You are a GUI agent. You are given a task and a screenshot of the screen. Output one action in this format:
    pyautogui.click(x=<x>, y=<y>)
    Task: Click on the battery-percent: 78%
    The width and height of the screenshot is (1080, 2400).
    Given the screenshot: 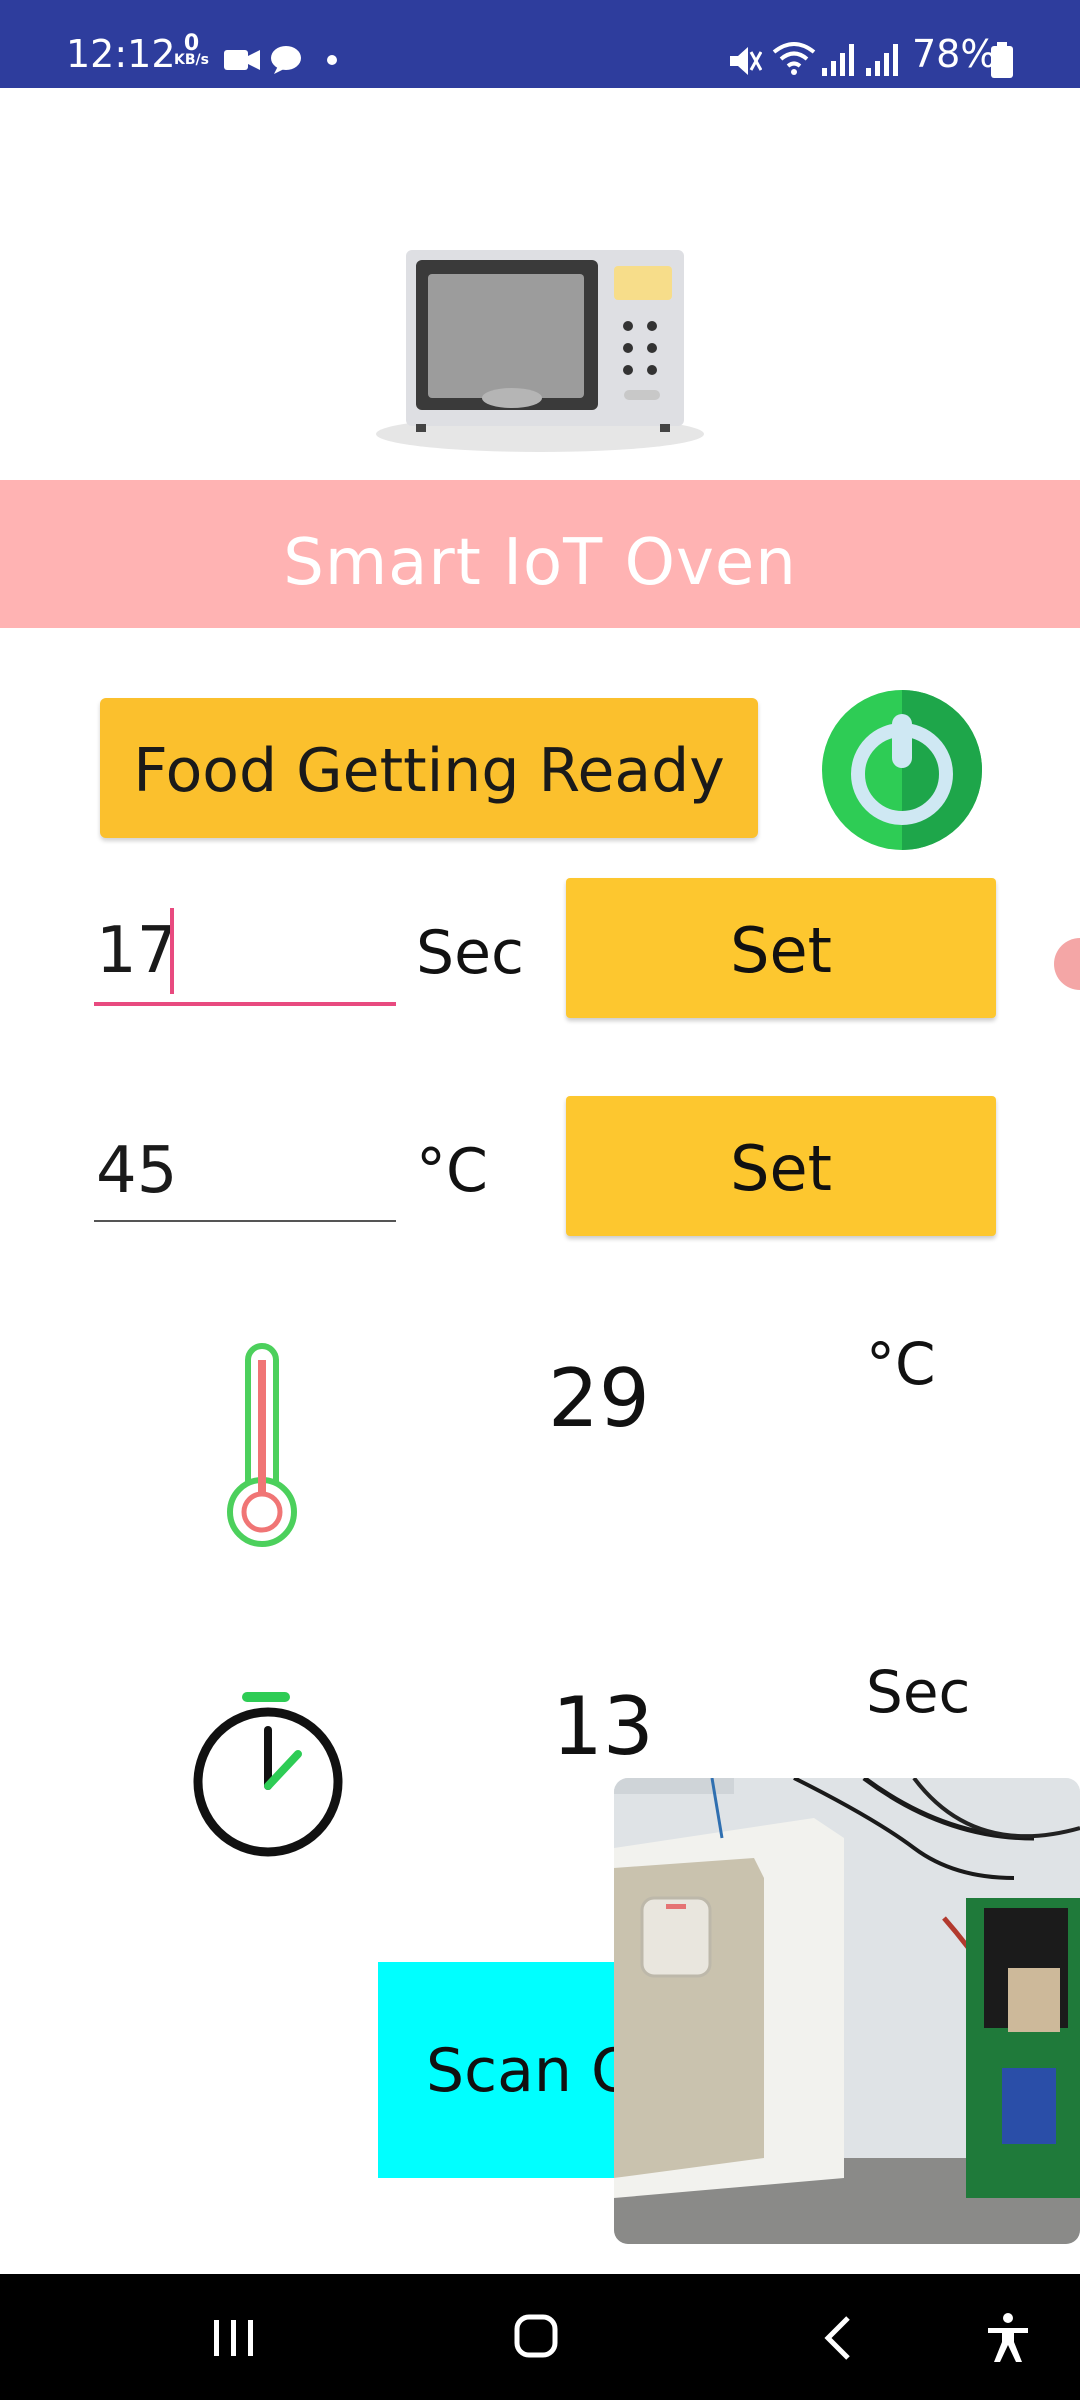 What is the action you would take?
    pyautogui.click(x=954, y=54)
    